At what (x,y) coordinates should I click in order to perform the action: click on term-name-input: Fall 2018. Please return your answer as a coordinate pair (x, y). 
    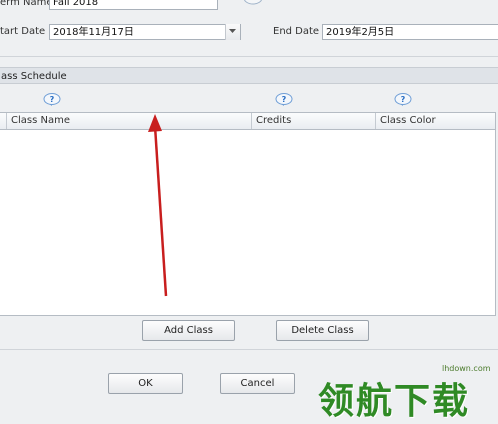
    Looking at the image, I should click on (133, 5).